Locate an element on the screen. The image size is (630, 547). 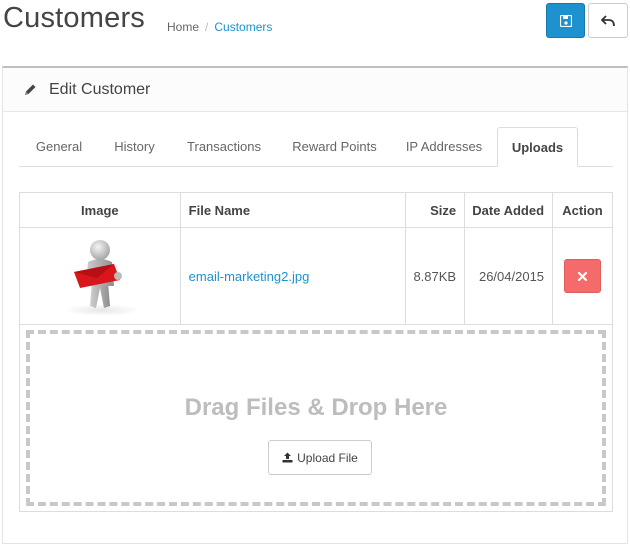
delete-button is located at coordinates (583, 276).